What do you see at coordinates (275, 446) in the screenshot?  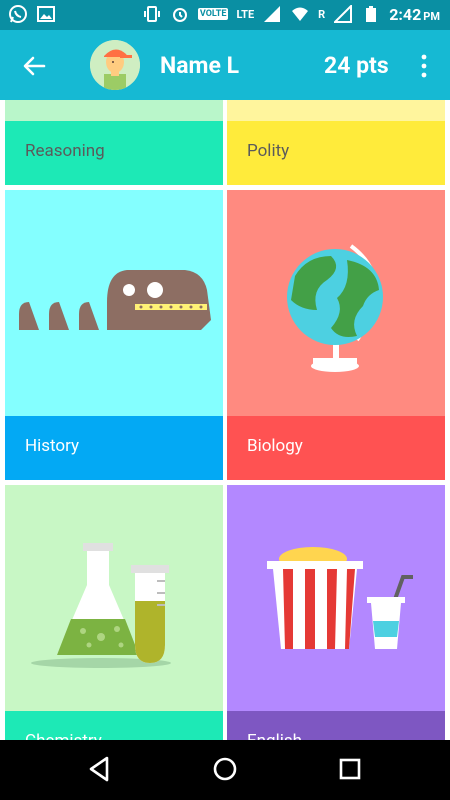 I see `category-label: Biology` at bounding box center [275, 446].